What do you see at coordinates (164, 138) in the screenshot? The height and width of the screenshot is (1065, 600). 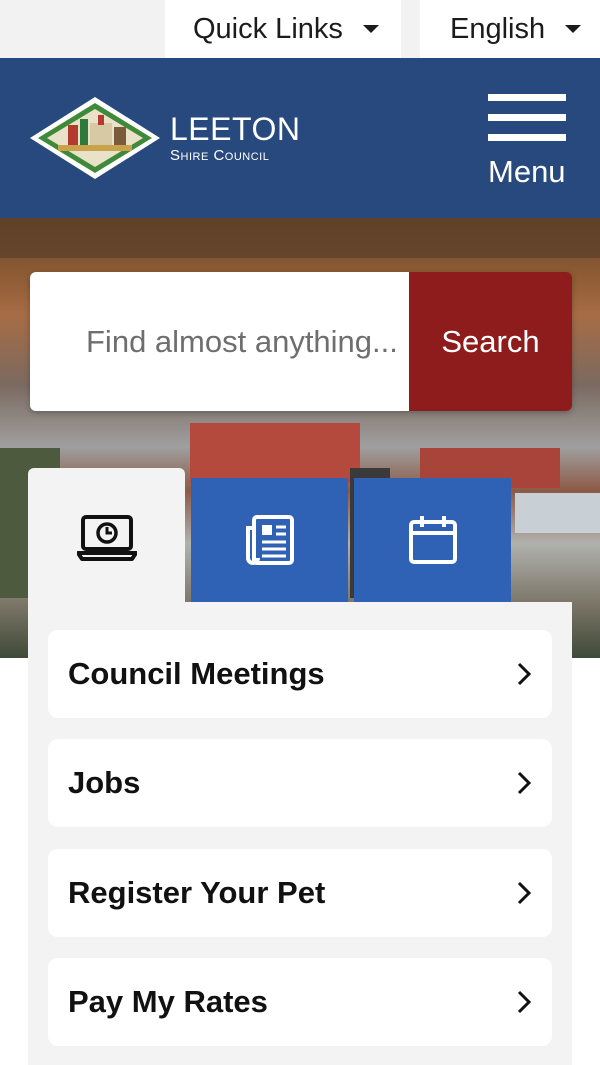 I see `site-logo: LEETON Shire Council` at bounding box center [164, 138].